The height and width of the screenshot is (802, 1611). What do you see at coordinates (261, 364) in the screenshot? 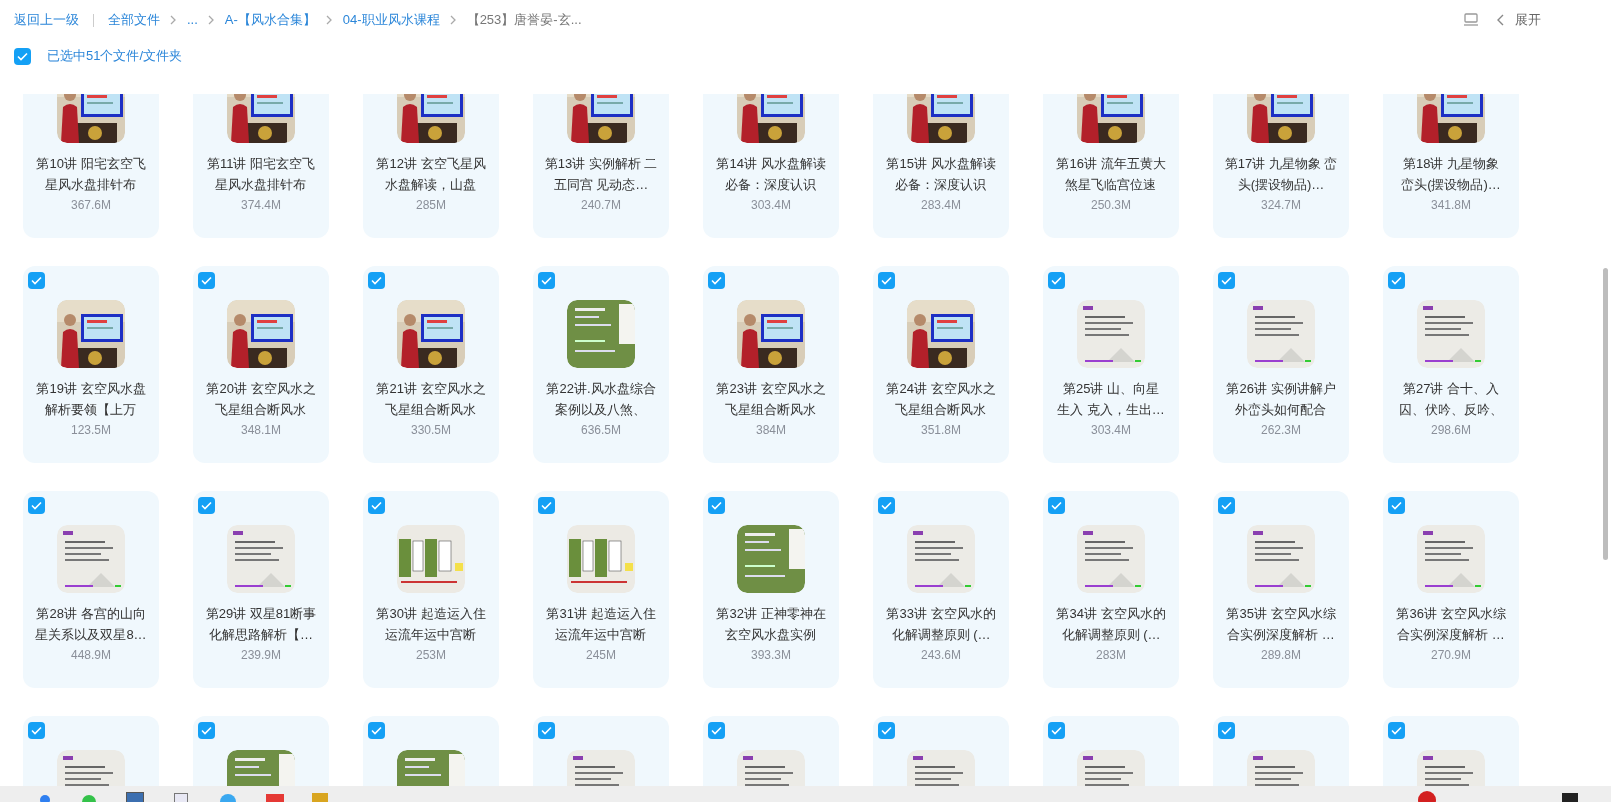
I see `file-card: 第20讲 玄空风水之 飞星组合断风水 348.1M` at bounding box center [261, 364].